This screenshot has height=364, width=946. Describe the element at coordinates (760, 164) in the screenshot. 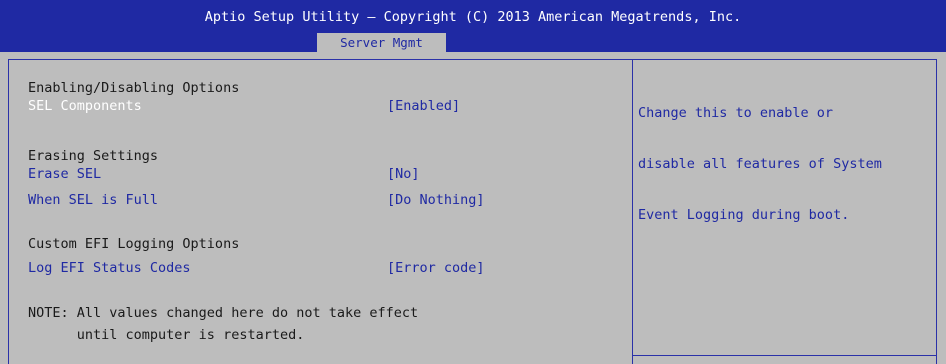

I see `help-line-2: disable all features of System` at that location.